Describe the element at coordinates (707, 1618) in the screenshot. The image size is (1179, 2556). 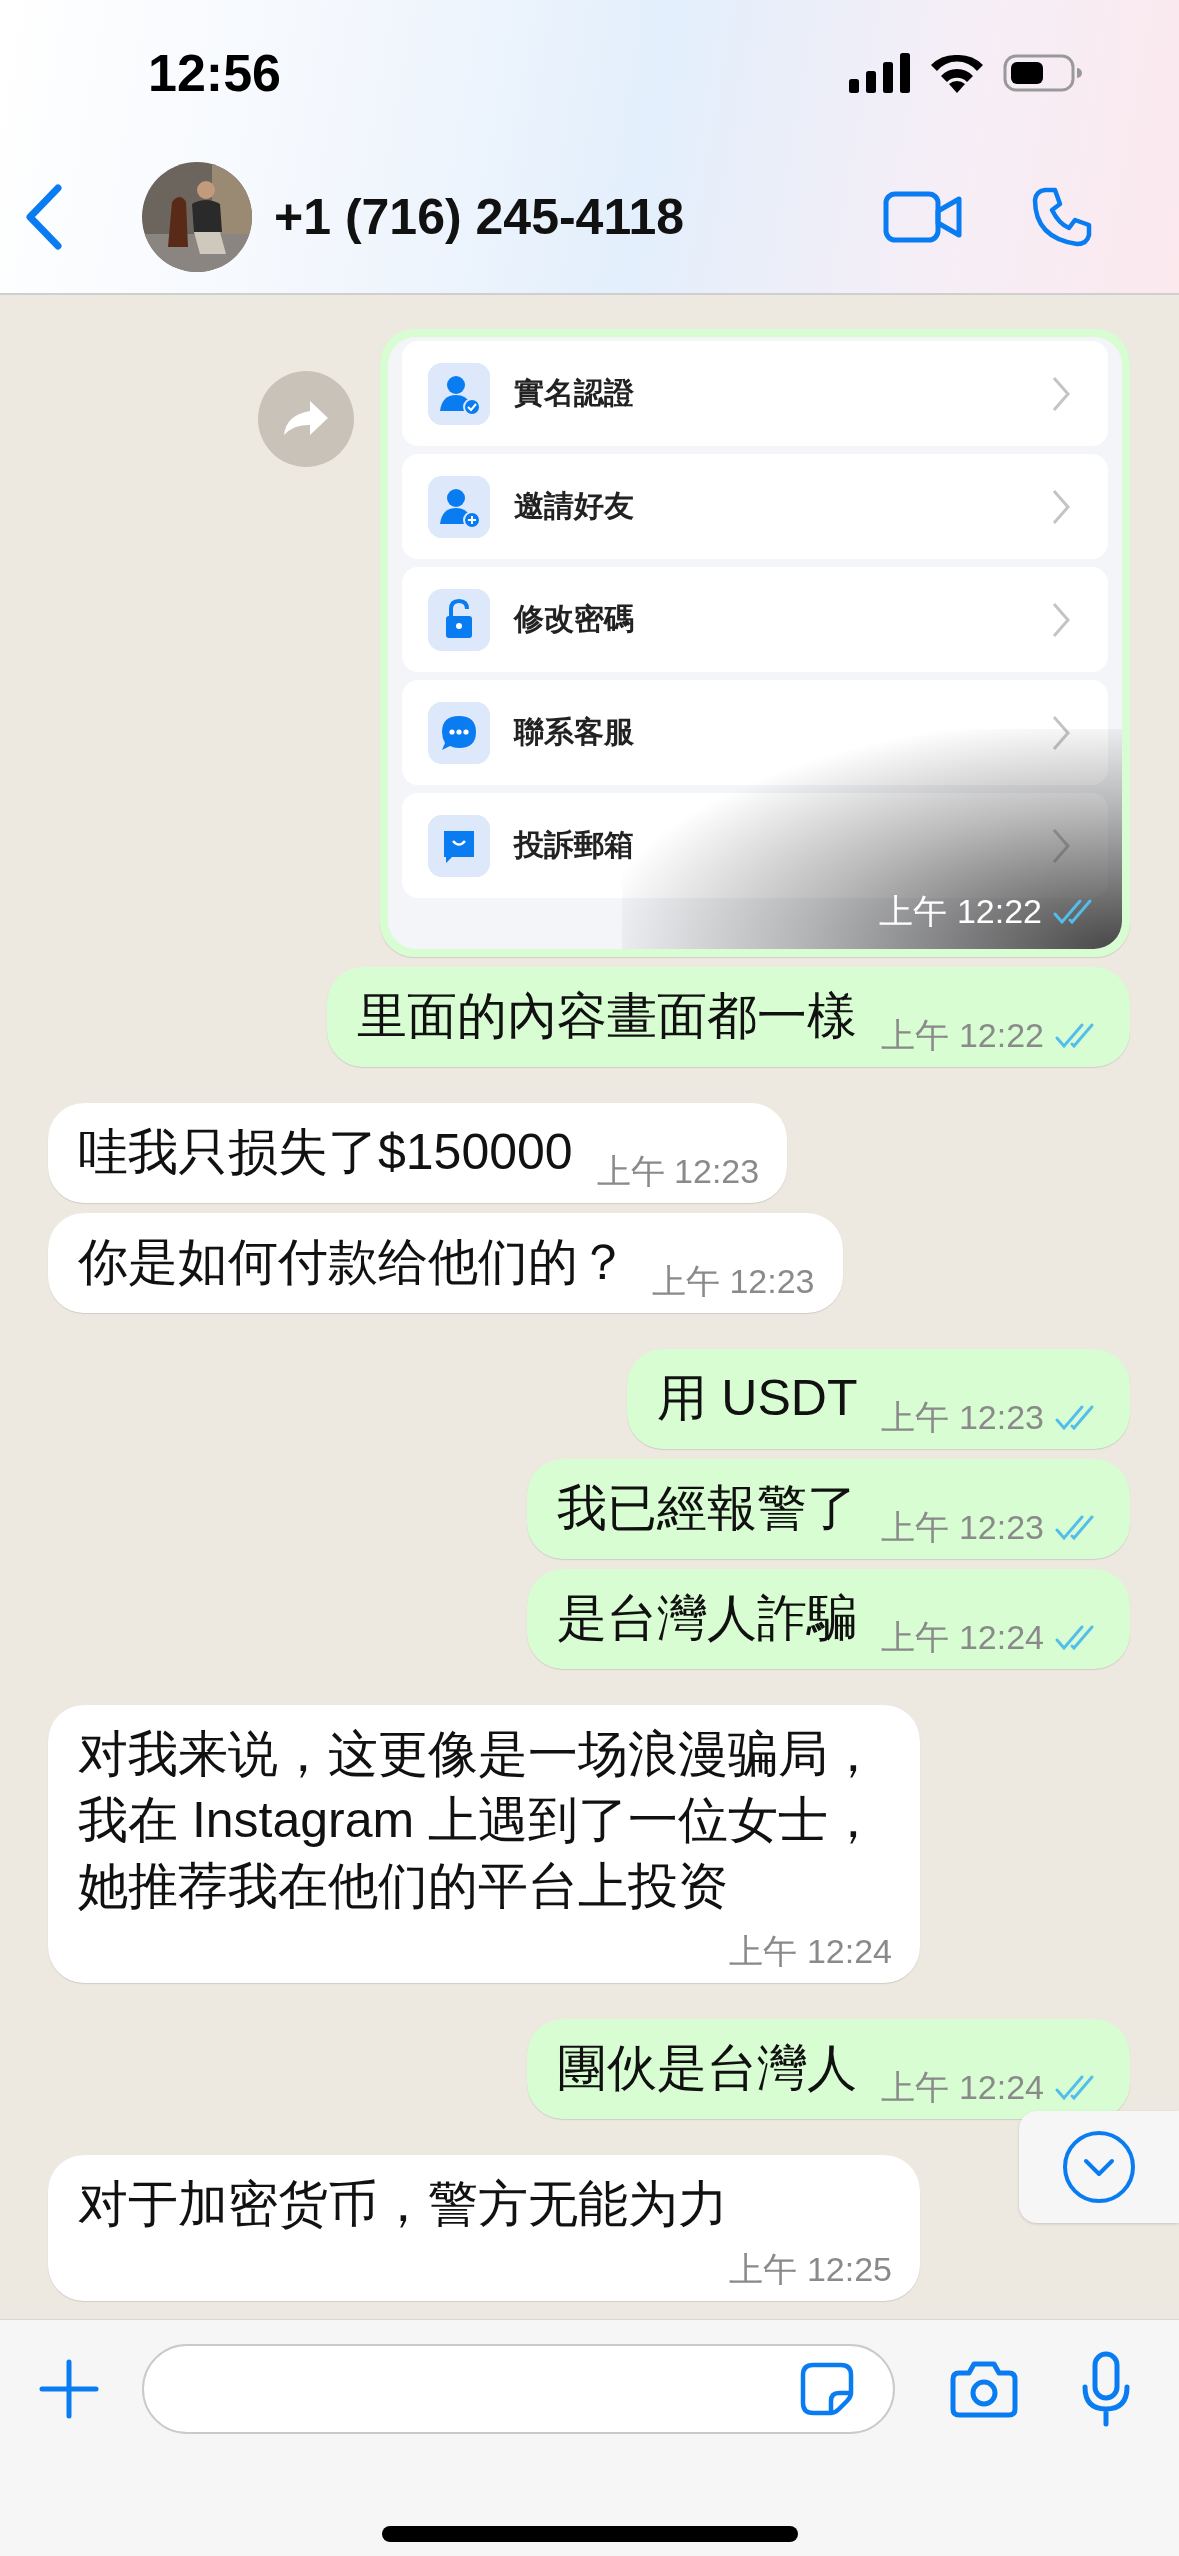
I see `message-text: 是台灣人詐騙` at that location.